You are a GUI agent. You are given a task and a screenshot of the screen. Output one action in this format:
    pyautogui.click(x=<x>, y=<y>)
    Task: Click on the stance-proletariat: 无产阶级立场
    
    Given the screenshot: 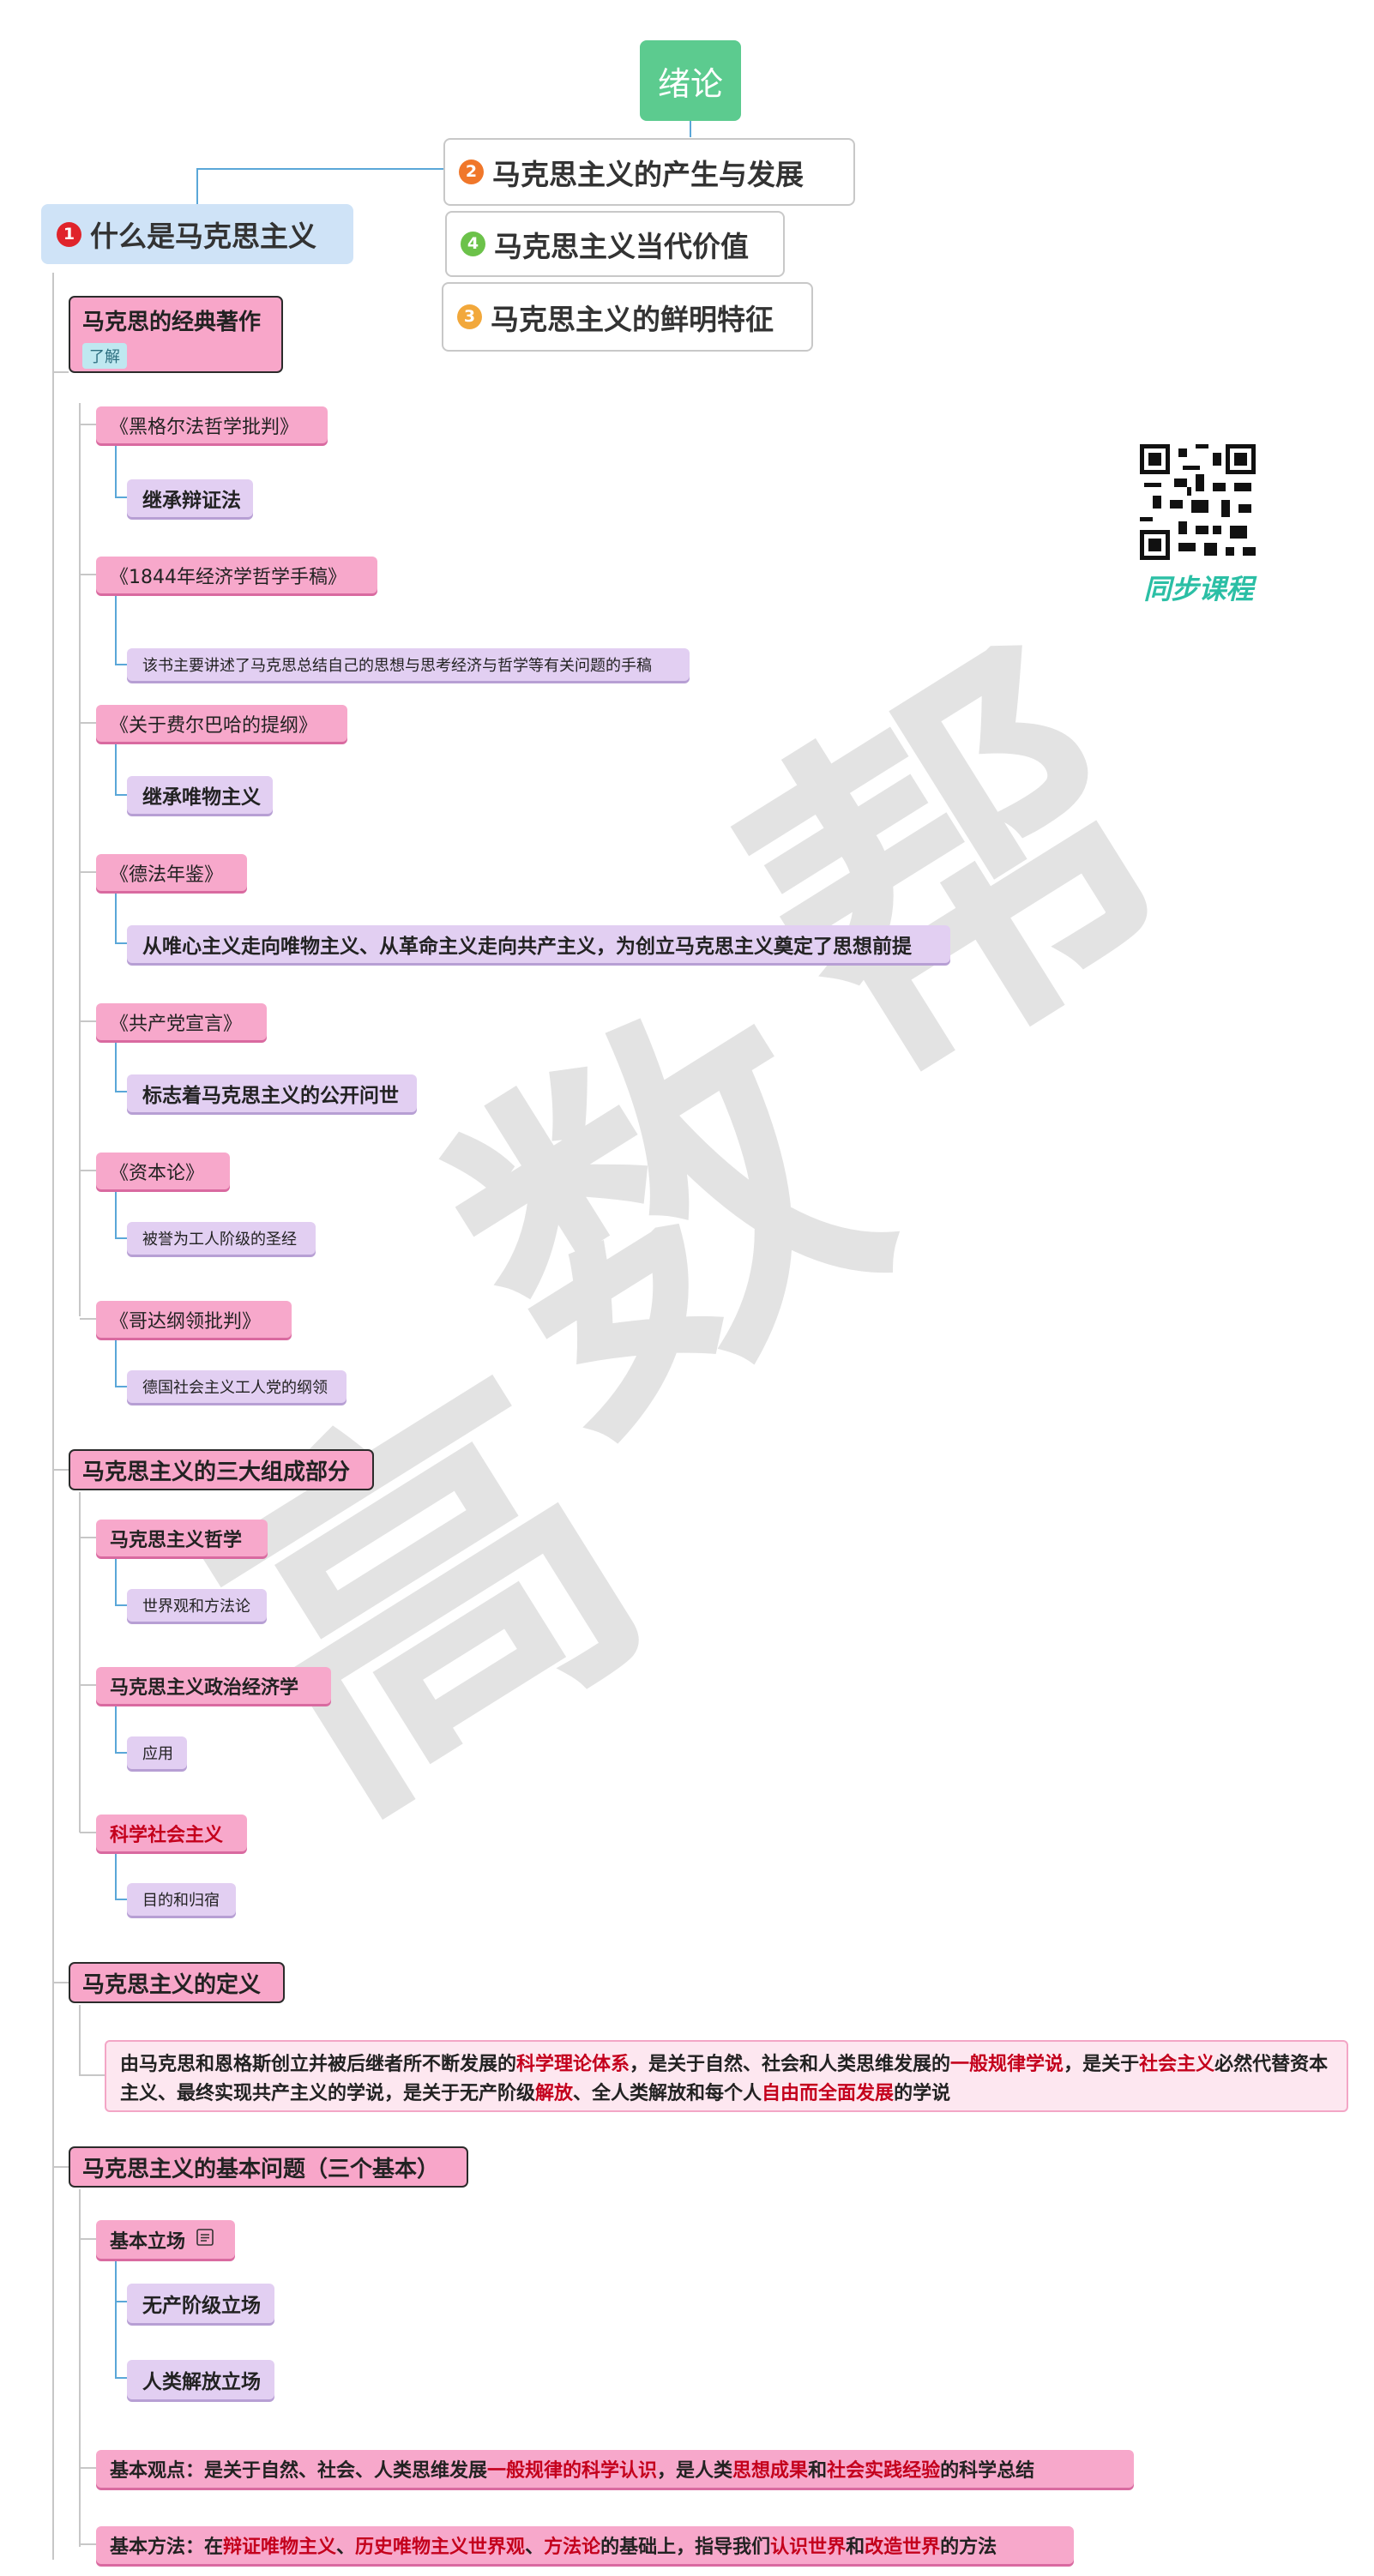 What is the action you would take?
    pyautogui.click(x=200, y=2303)
    